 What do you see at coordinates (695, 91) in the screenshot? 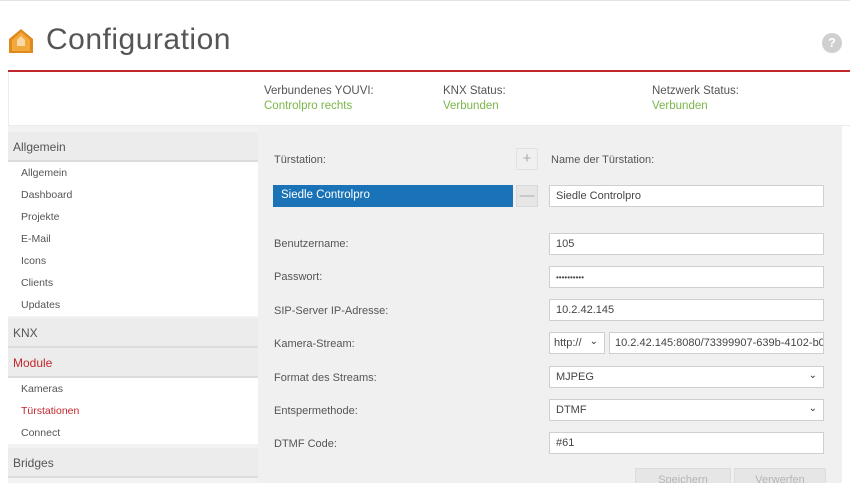
I see `network-status-label: Netzwerk Status:` at bounding box center [695, 91].